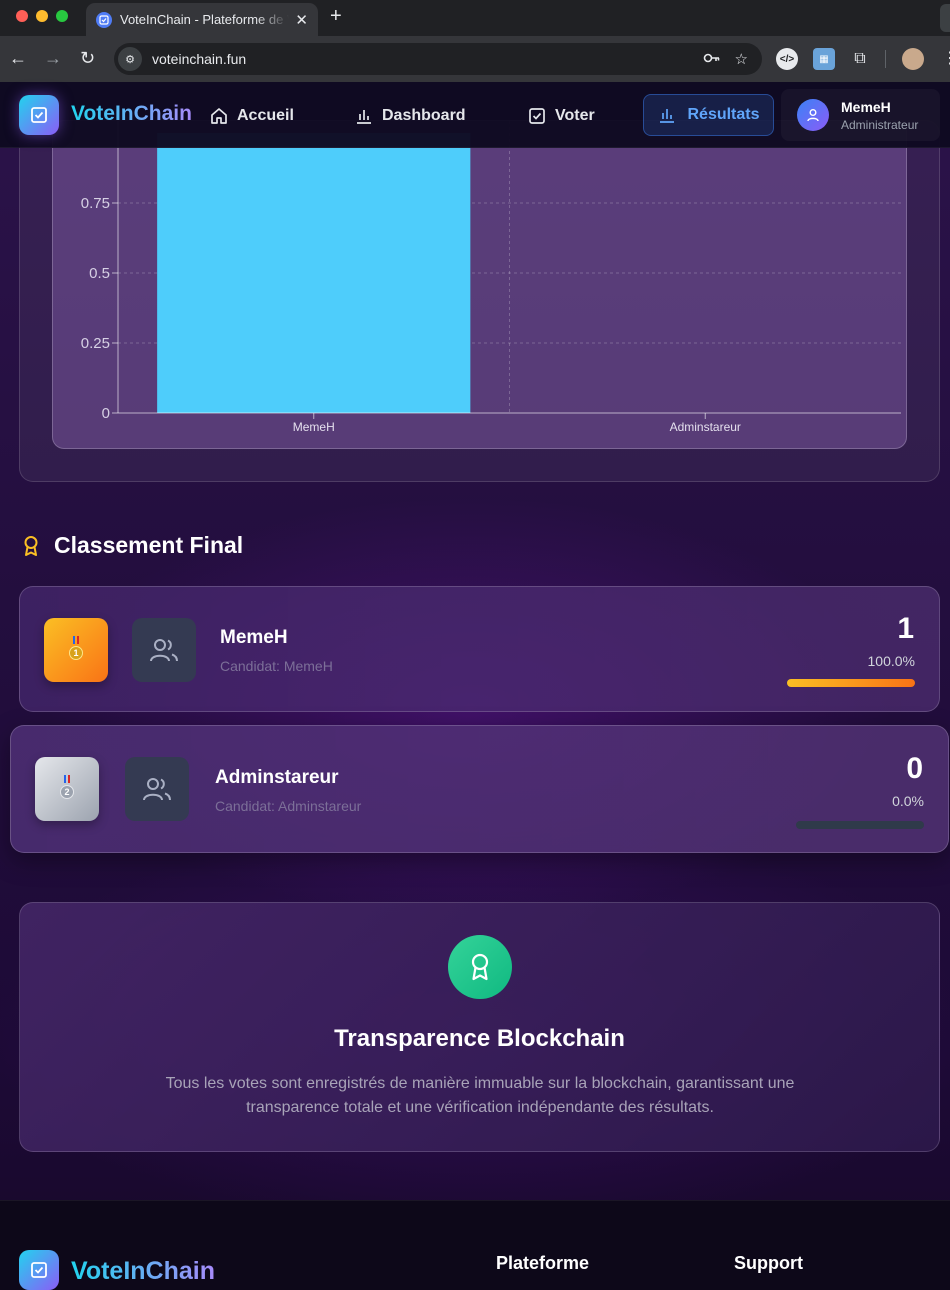 The width and height of the screenshot is (950, 1290). Describe the element at coordinates (76, 653) in the screenshot. I see `medal-rank: 1` at that location.